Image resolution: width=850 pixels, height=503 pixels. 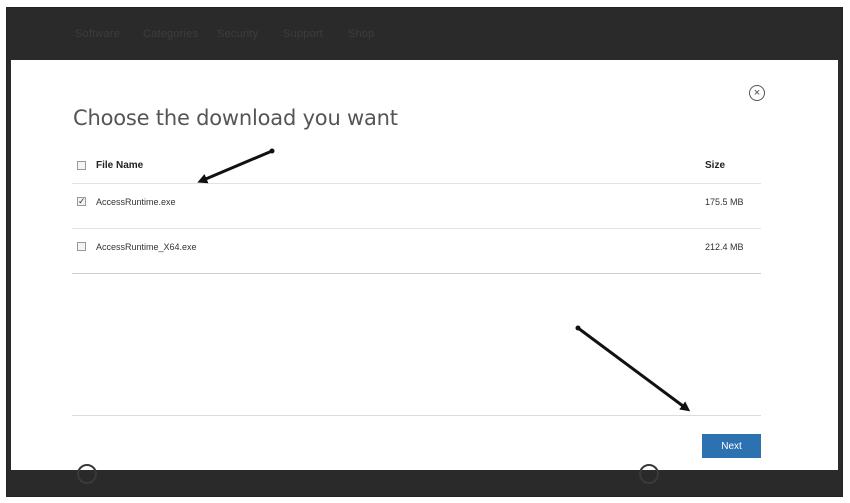 What do you see at coordinates (416, 206) in the screenshot?
I see `table-row: ✓ AccessRuntime.exe 175.5 MB` at bounding box center [416, 206].